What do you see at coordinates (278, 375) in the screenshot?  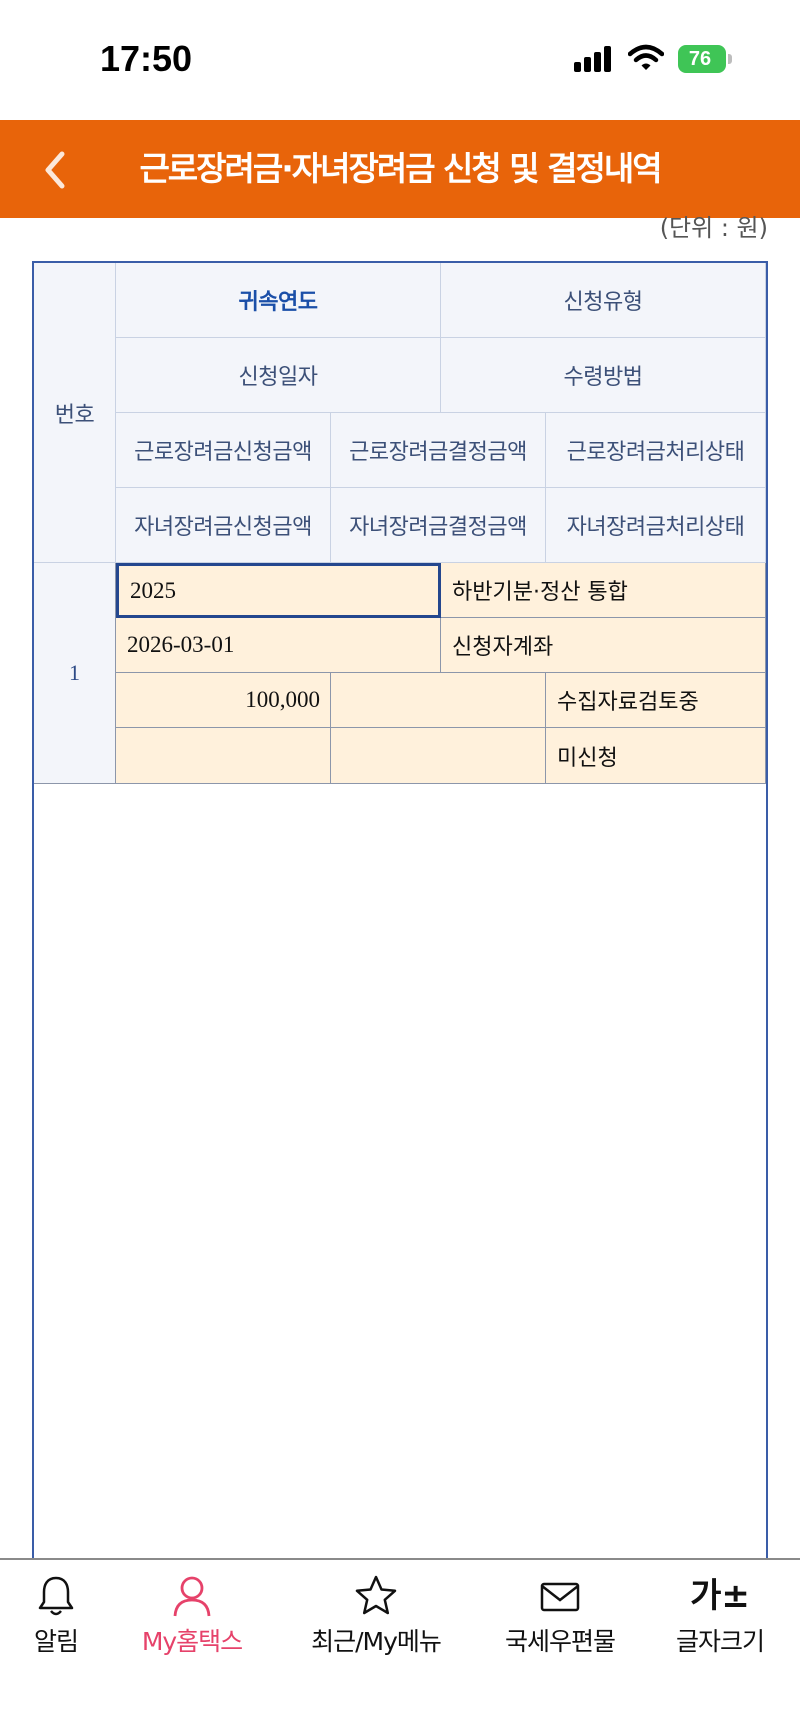 I see `header-date: 신청일자` at bounding box center [278, 375].